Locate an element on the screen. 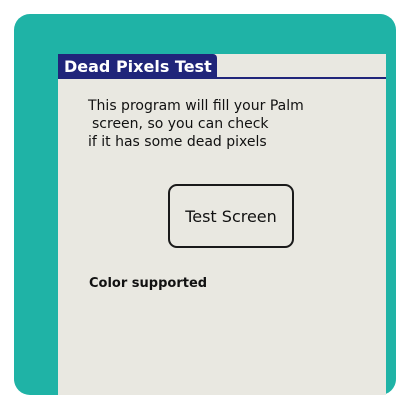 The width and height of the screenshot is (411, 408). color-support-status: Color supported is located at coordinates (148, 283).